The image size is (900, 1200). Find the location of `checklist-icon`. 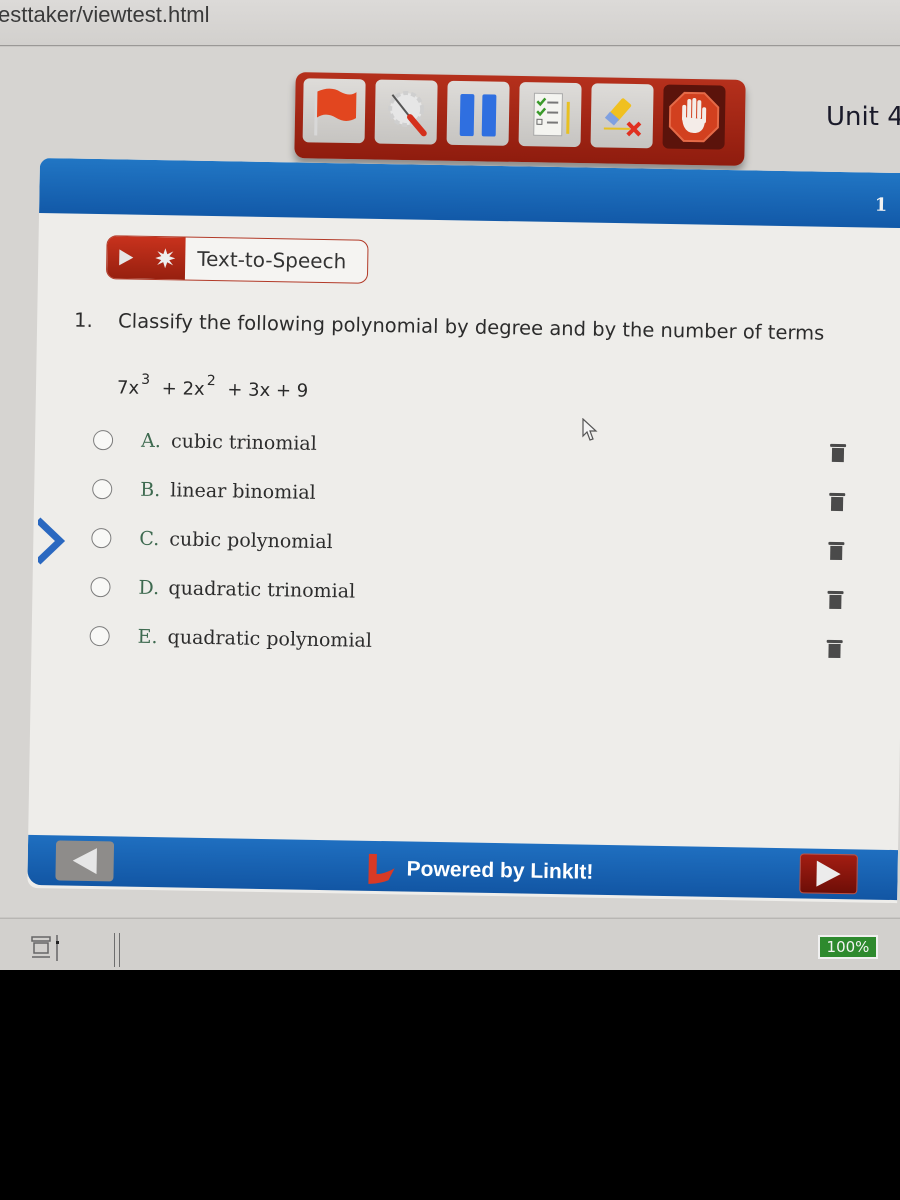

checklist-icon is located at coordinates (551, 114).